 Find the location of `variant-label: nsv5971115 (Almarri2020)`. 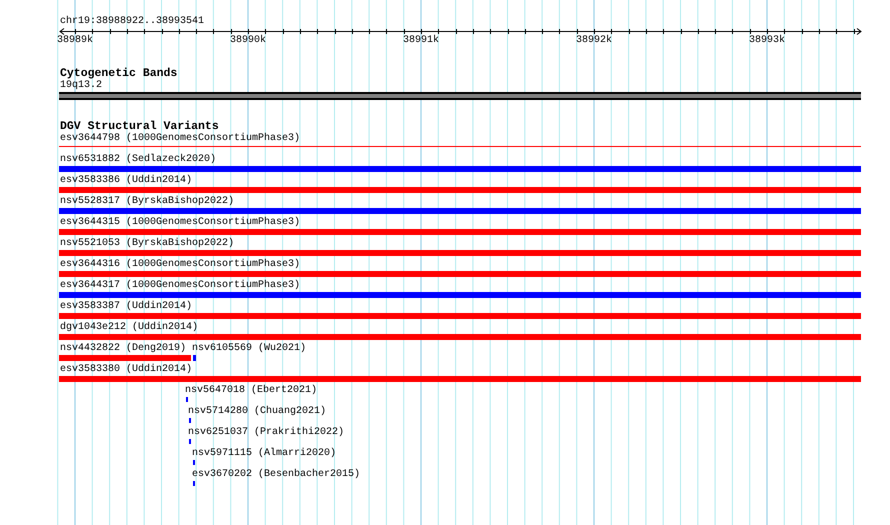

variant-label: nsv5971115 (Almarri2020) is located at coordinates (264, 453).